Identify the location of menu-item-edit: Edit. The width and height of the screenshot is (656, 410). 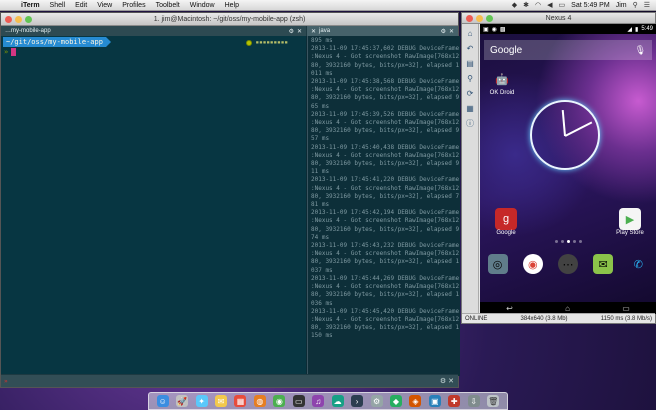
(81, 5).